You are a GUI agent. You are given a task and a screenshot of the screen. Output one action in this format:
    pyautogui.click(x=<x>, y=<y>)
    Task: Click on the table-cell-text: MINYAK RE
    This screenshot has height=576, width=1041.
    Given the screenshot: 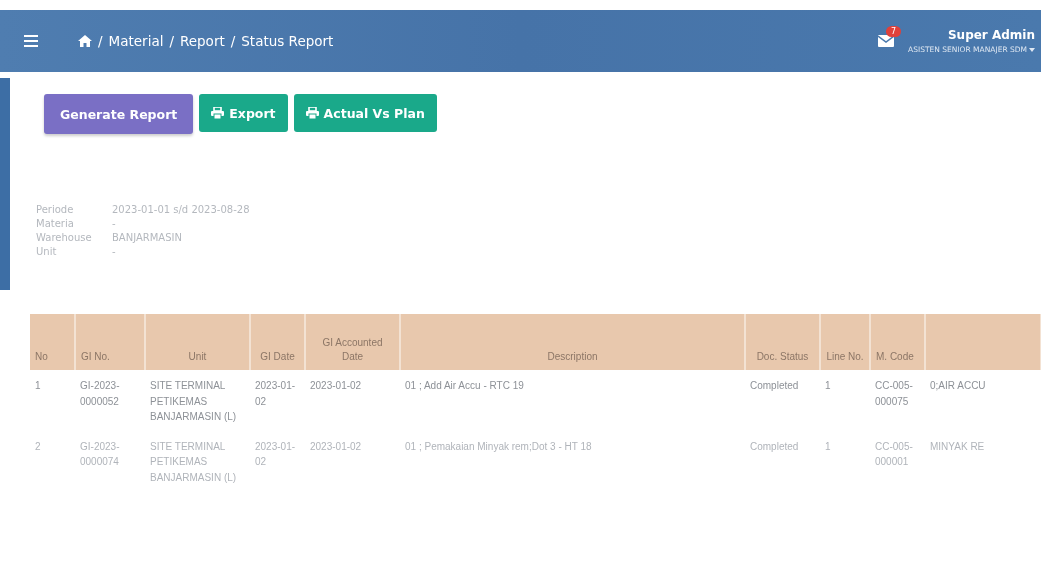 What is the action you would take?
    pyautogui.click(x=957, y=446)
    